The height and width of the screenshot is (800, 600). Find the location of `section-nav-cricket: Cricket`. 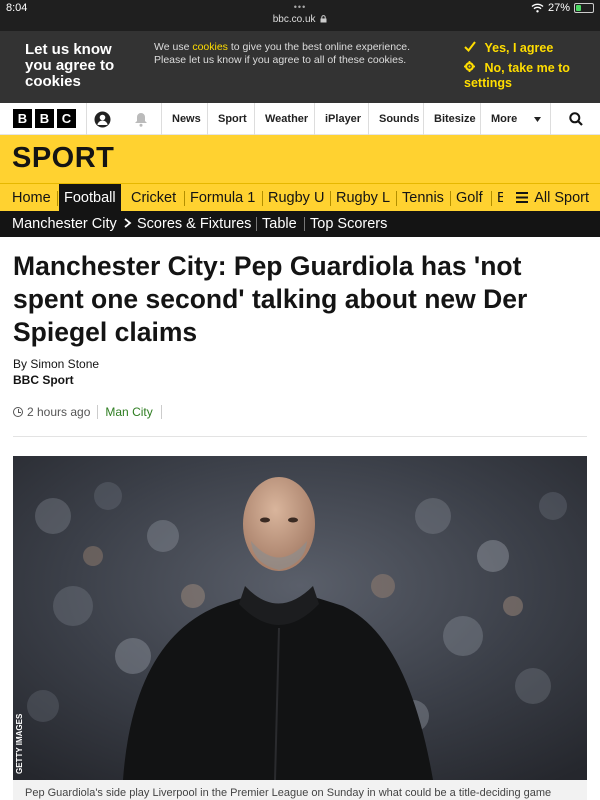

section-nav-cricket: Cricket is located at coordinates (153, 198).